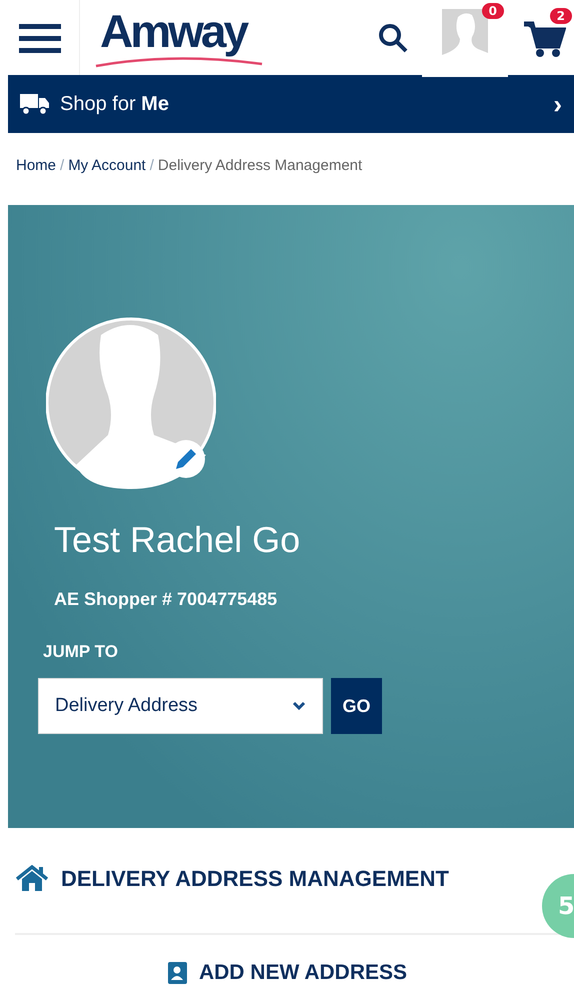  I want to click on profile-icon, so click(465, 31).